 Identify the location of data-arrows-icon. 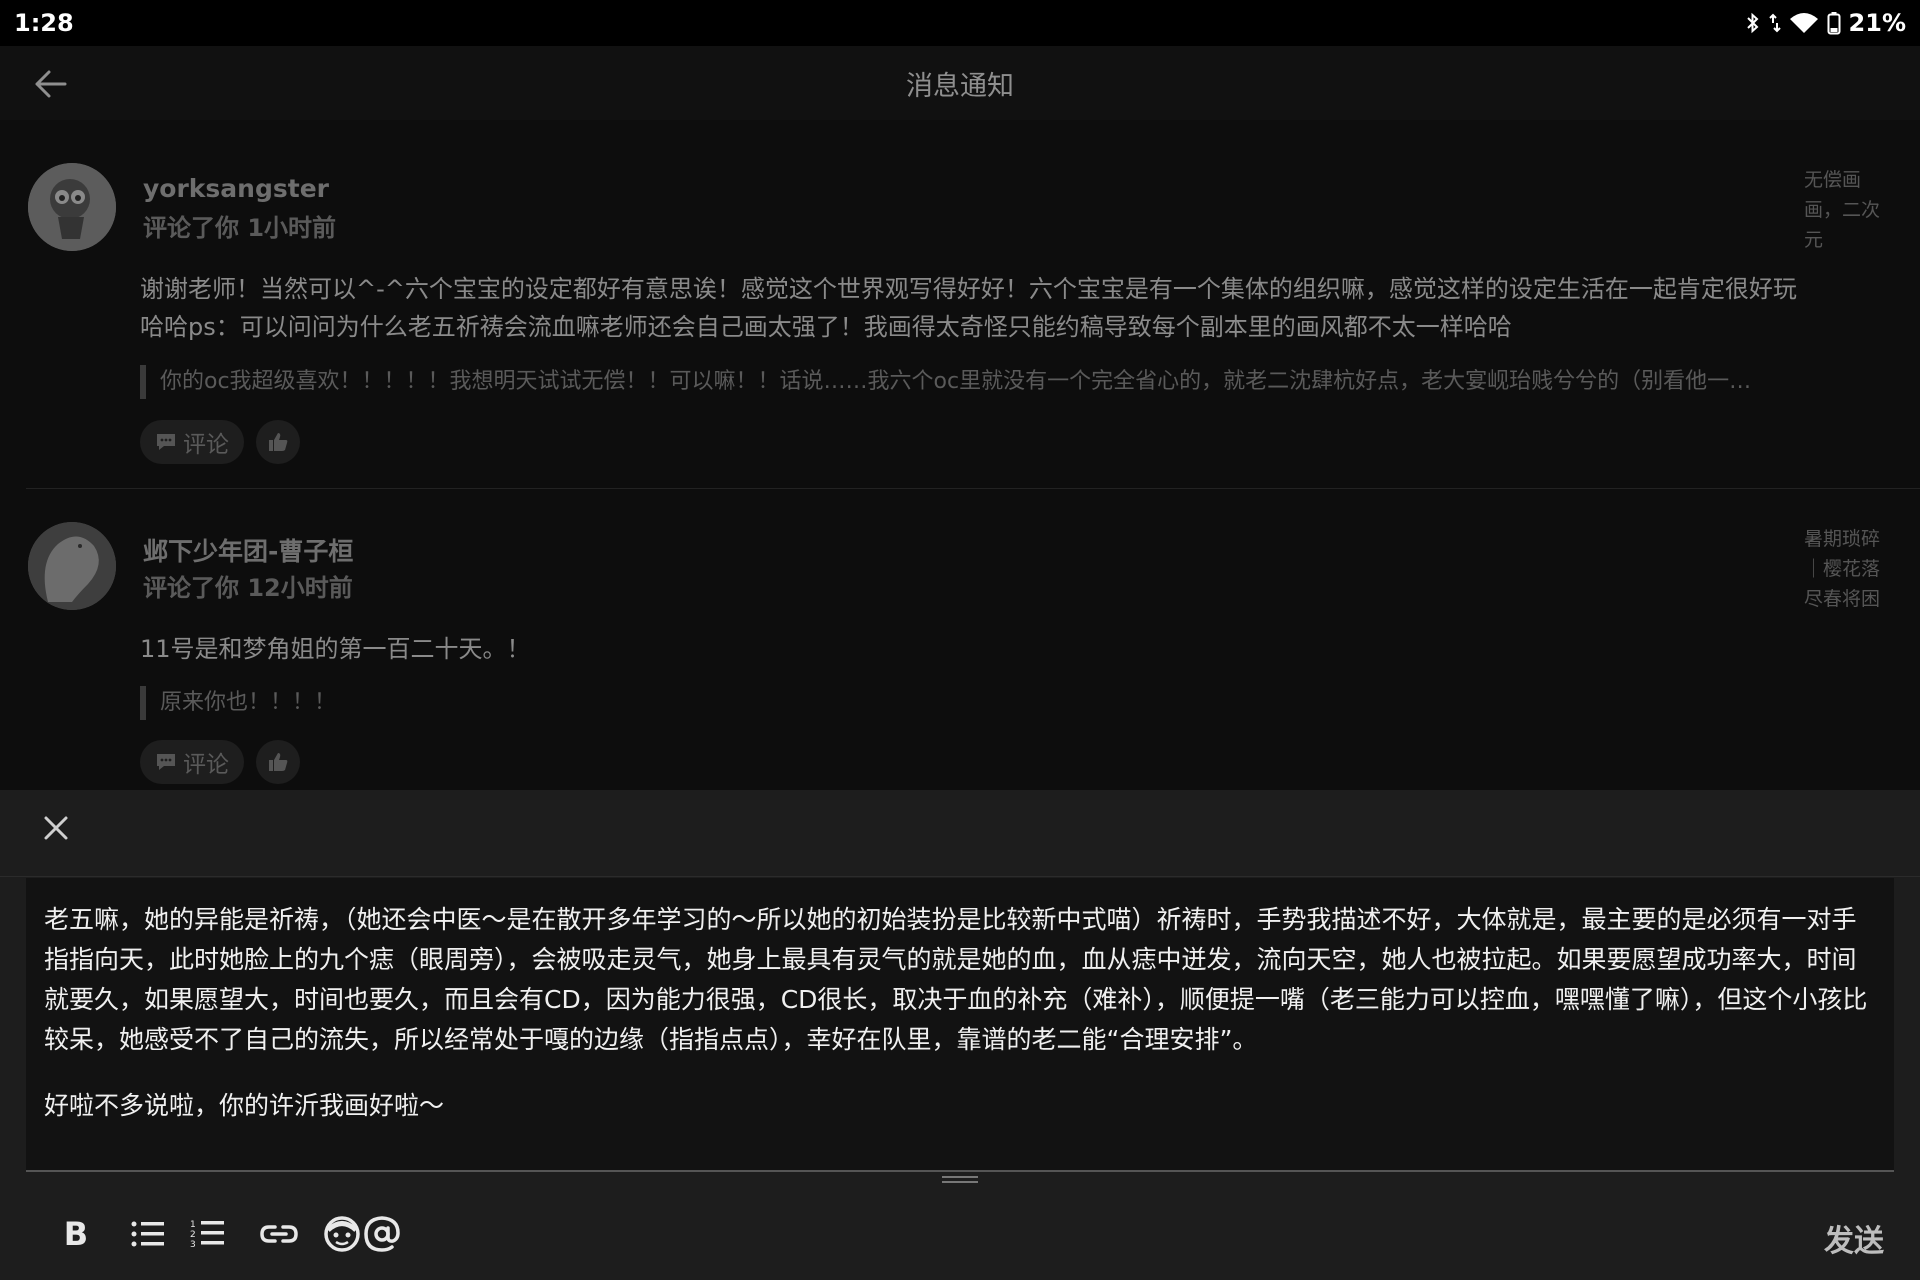
(1774, 23).